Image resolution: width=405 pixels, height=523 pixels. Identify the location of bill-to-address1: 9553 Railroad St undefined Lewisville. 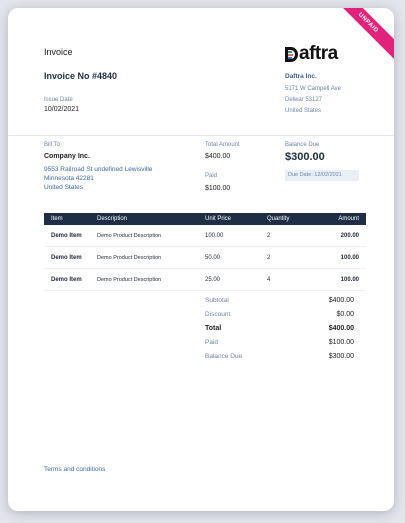
(98, 169).